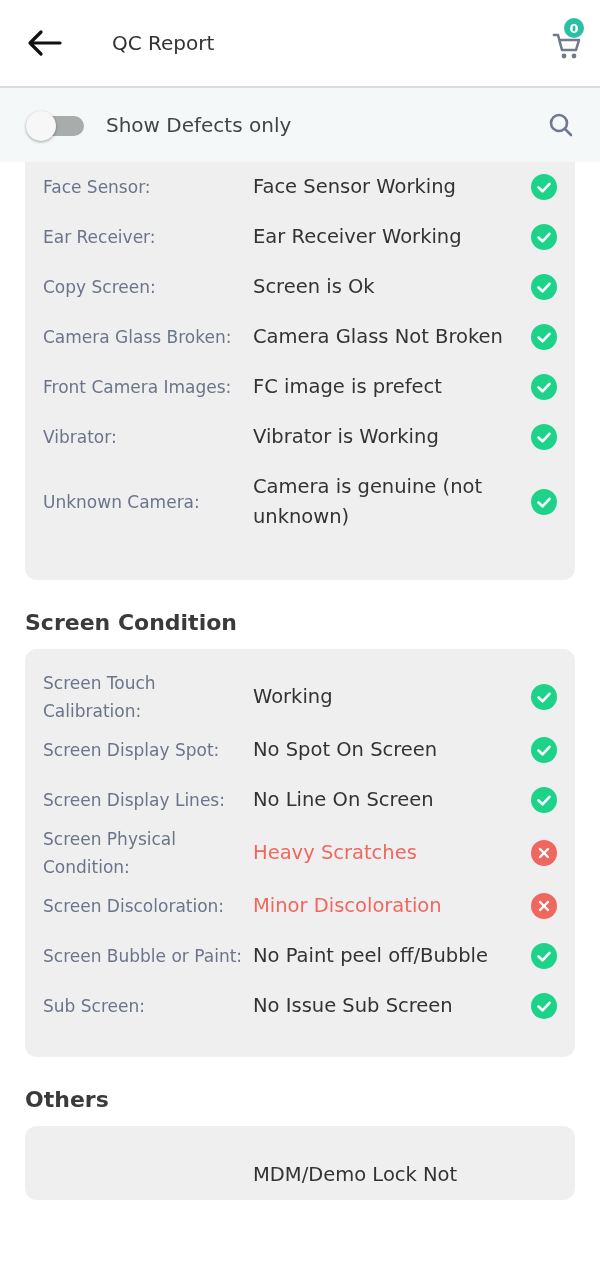  Describe the element at coordinates (346, 750) in the screenshot. I see `check-result: No Spot On Screen` at that location.